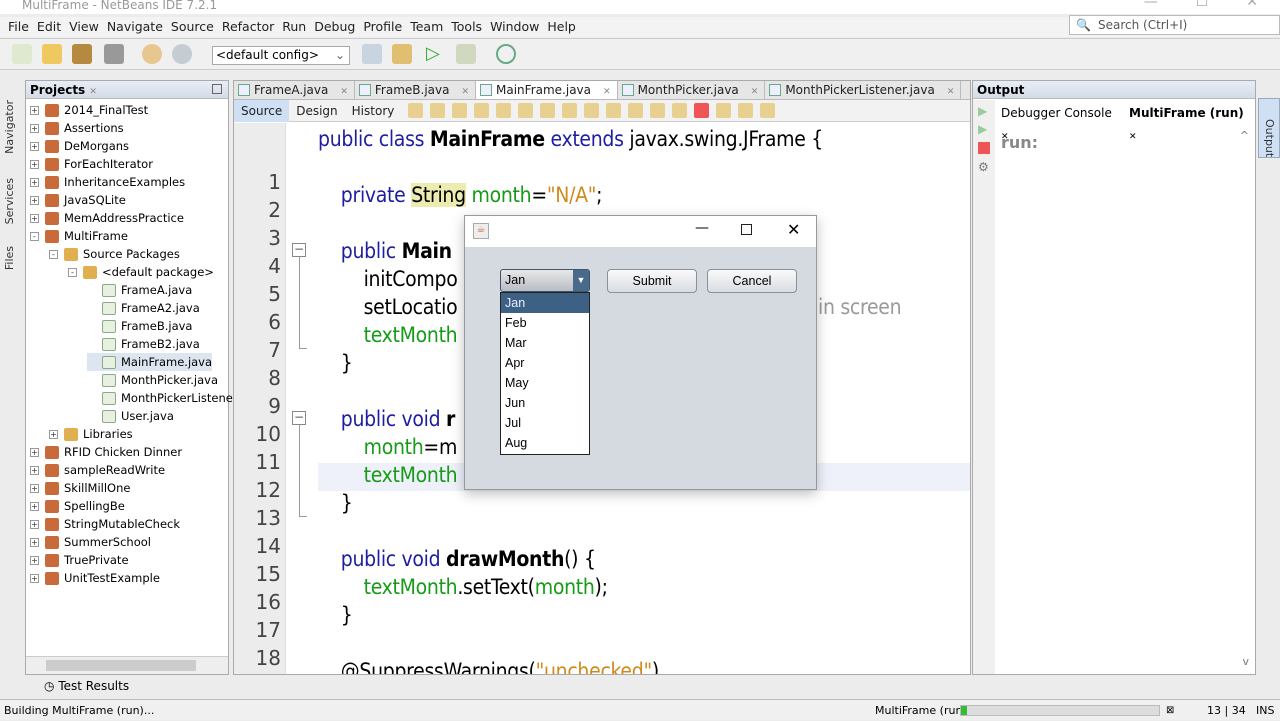 This screenshot has height=721, width=1280. What do you see at coordinates (570, 110) in the screenshot?
I see `shift-up-icon` at bounding box center [570, 110].